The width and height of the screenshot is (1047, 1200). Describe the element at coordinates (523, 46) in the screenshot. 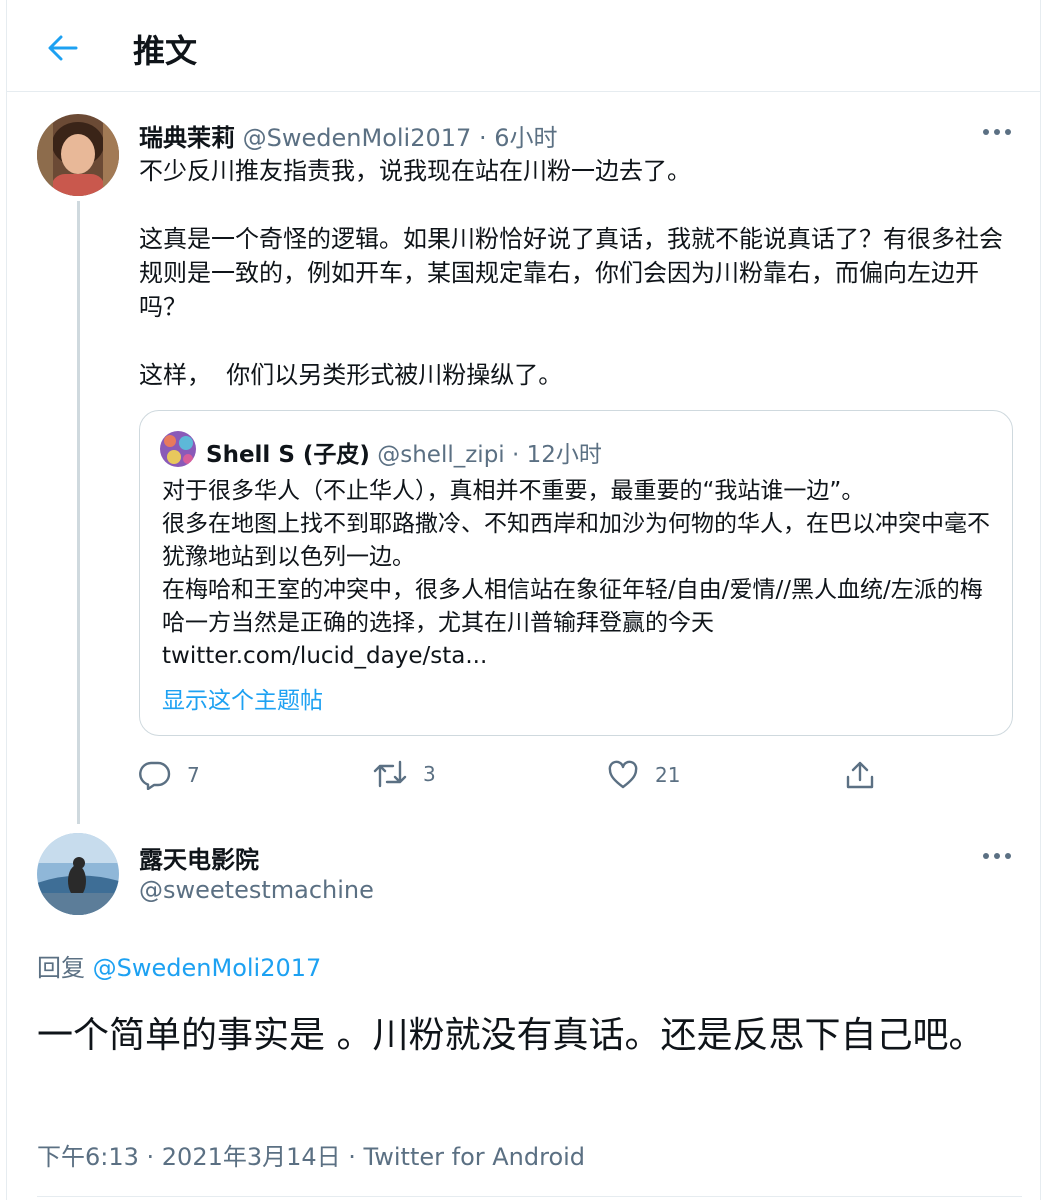

I see `header: 推文` at that location.